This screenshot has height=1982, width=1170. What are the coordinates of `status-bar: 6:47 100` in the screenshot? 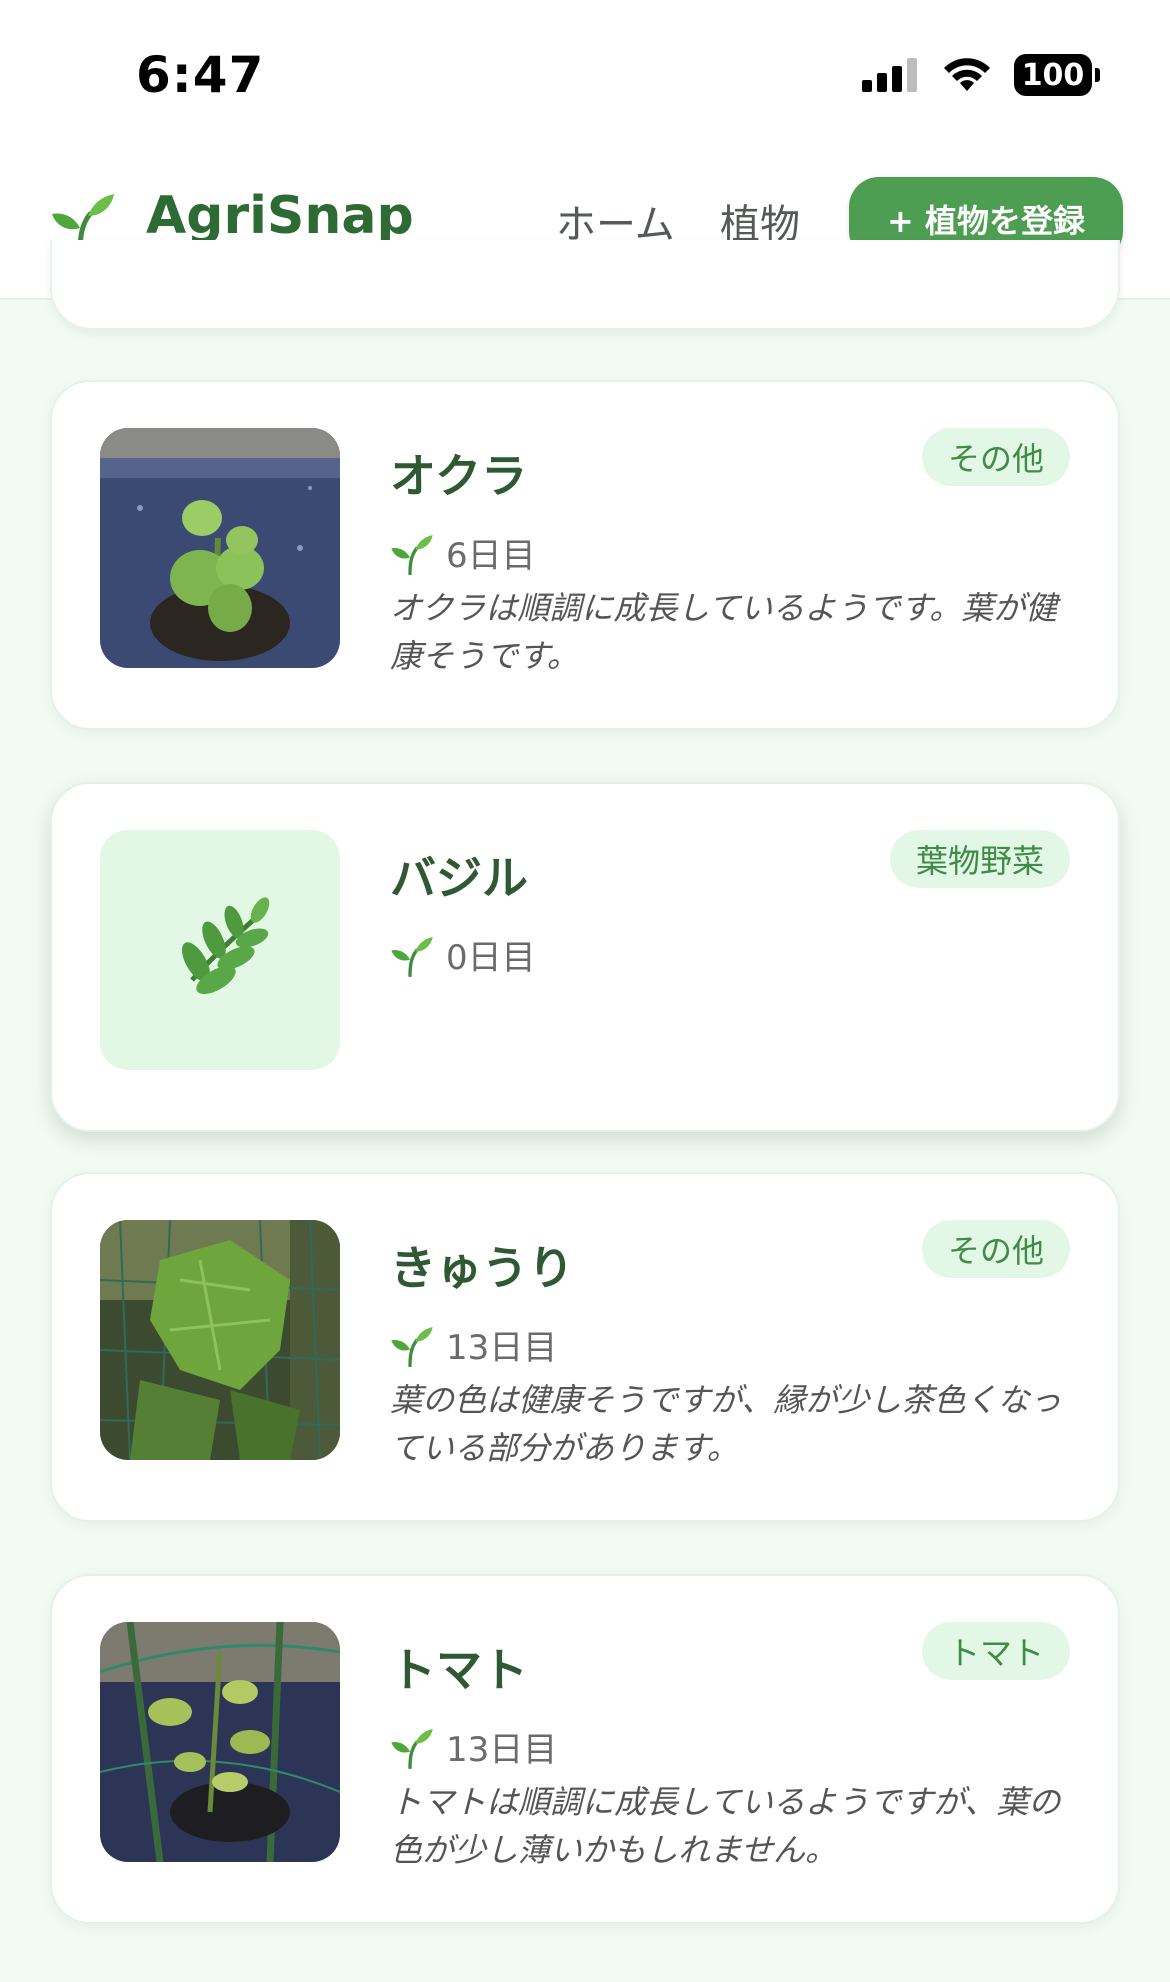 It's located at (585, 75).